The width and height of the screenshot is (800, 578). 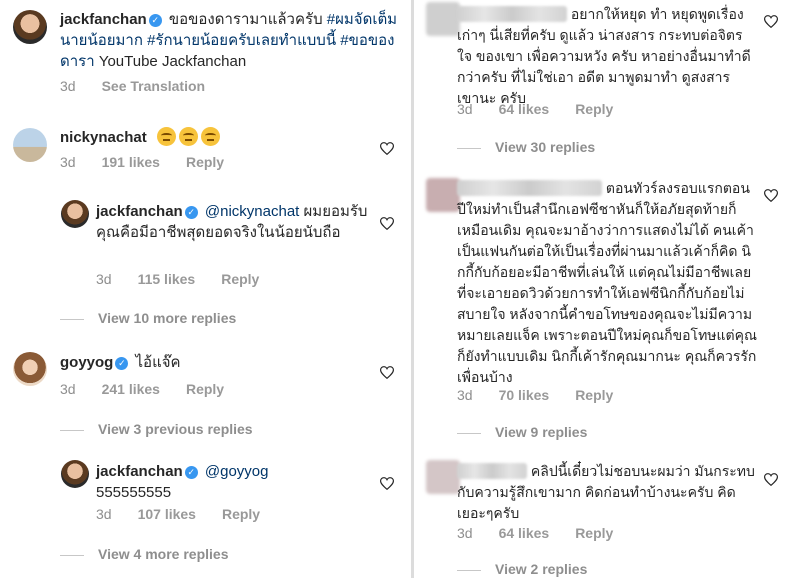 What do you see at coordinates (167, 318) in the screenshot?
I see `view-more-replies-label: View 10 more replies` at bounding box center [167, 318].